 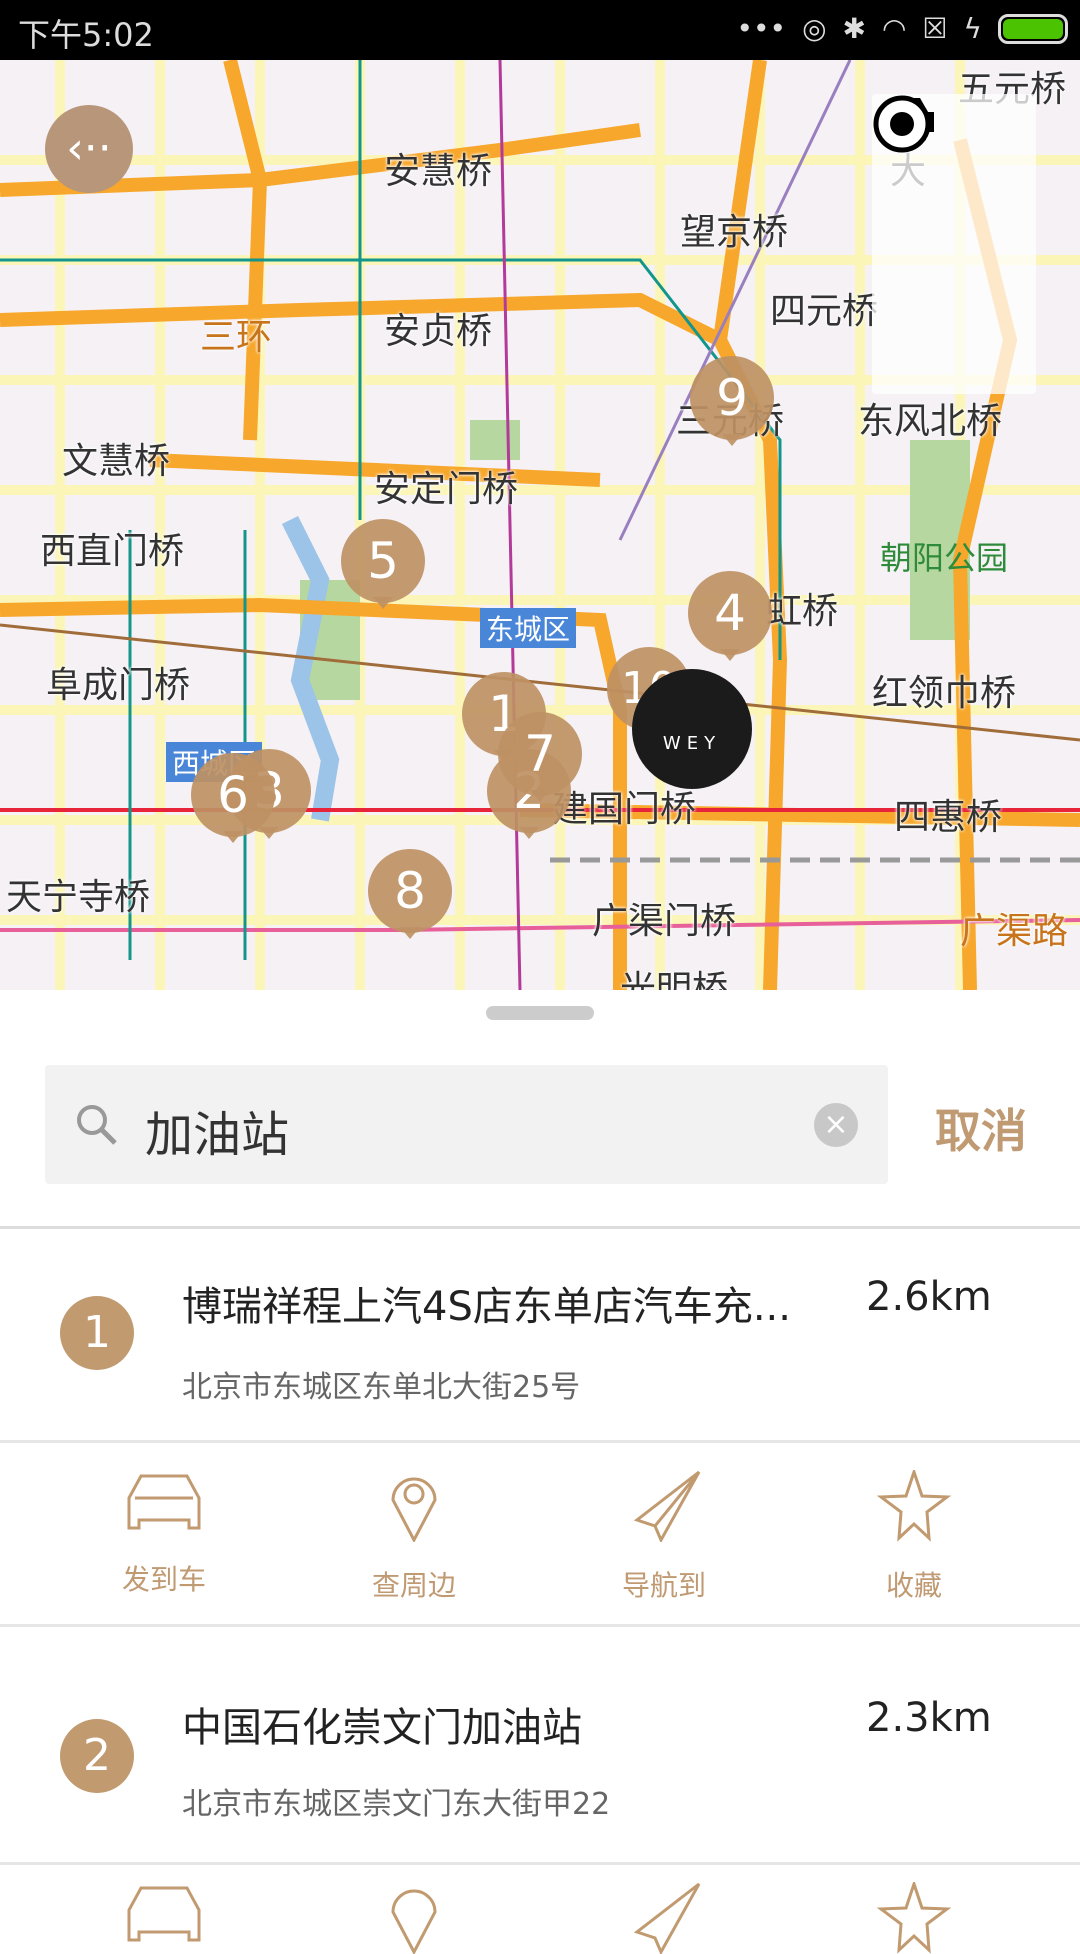 What do you see at coordinates (935, 28) in the screenshot?
I see `sim-icon: ☒` at bounding box center [935, 28].